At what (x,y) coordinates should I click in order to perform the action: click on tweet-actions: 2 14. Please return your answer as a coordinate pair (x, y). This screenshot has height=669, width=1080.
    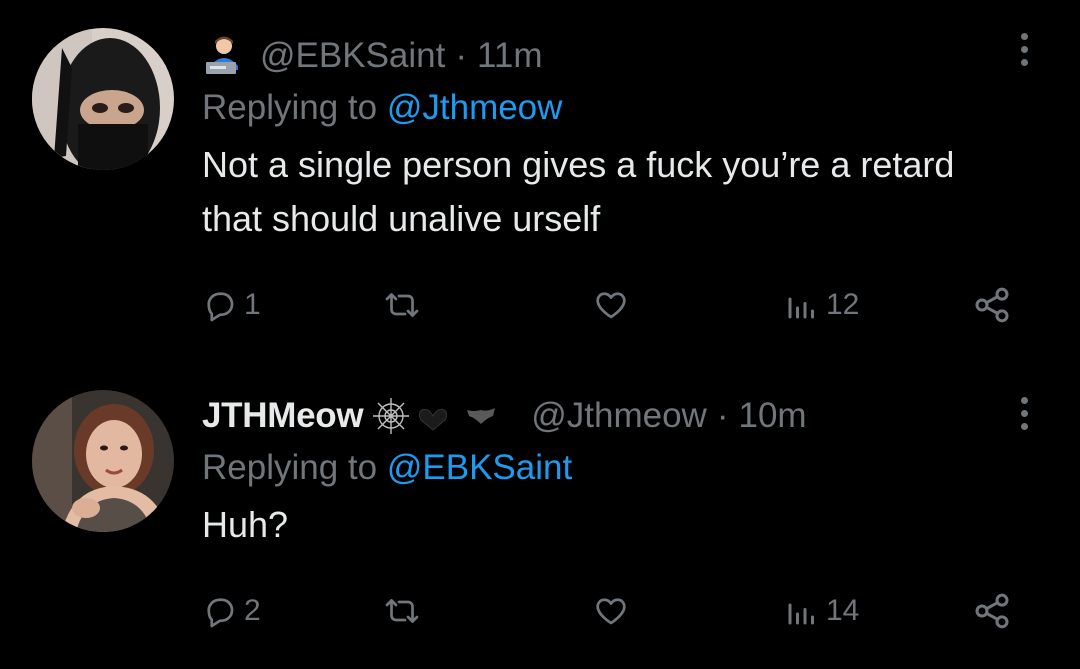
    Looking at the image, I should click on (612, 611).